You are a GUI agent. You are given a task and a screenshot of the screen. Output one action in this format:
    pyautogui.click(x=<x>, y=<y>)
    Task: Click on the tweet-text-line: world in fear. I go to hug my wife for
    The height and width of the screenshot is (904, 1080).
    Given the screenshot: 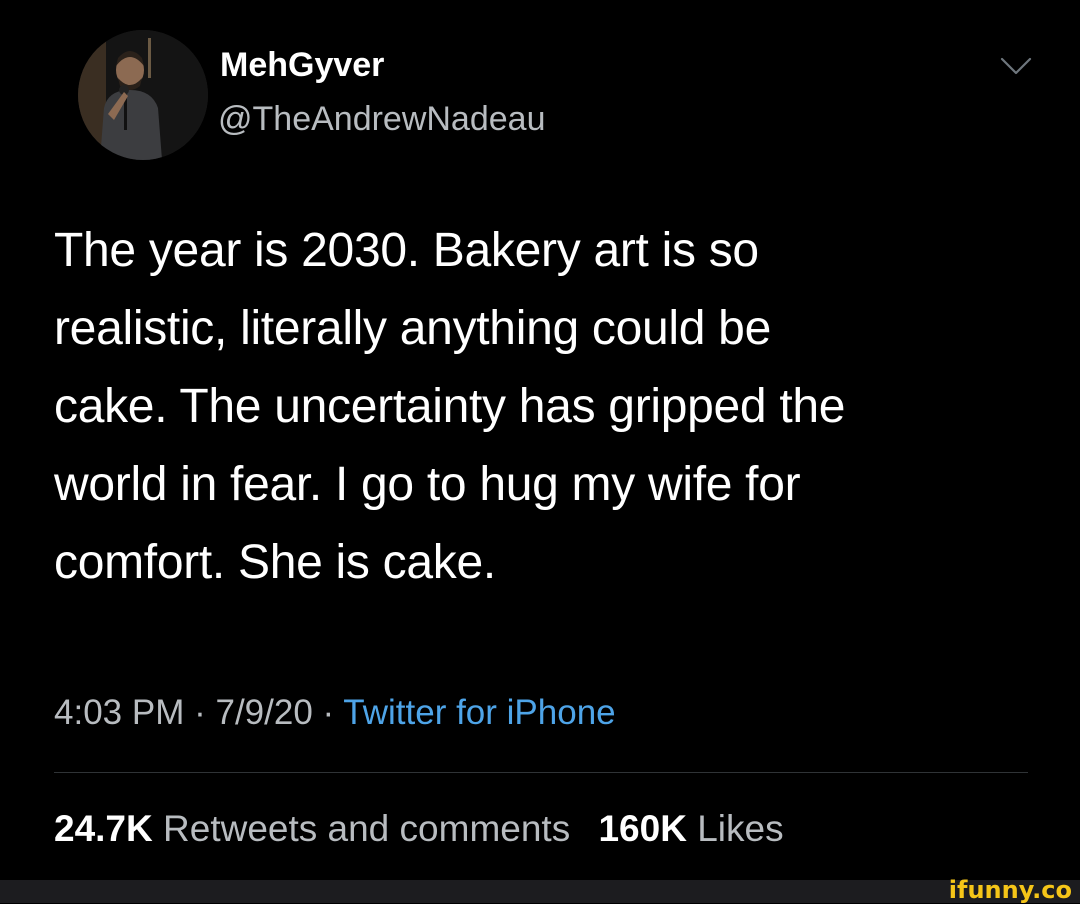 What is the action you would take?
    pyautogui.click(x=427, y=484)
    